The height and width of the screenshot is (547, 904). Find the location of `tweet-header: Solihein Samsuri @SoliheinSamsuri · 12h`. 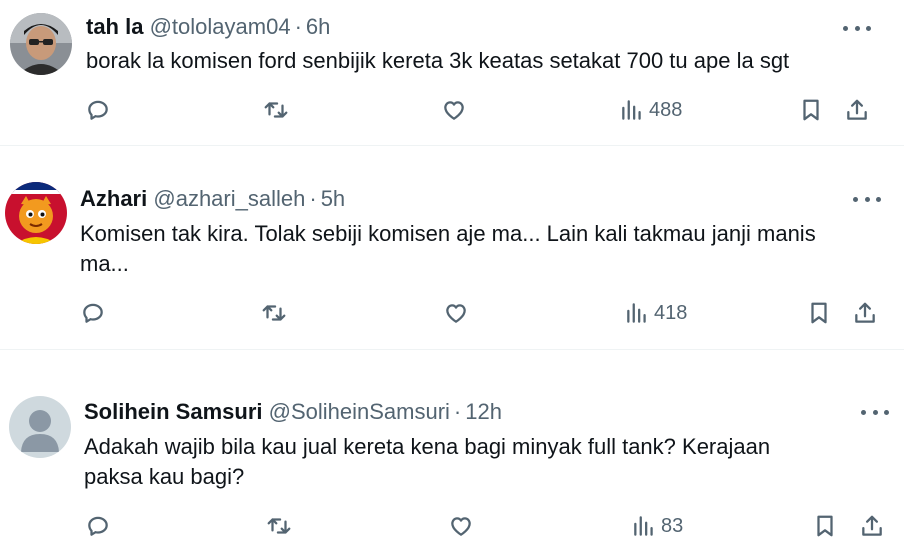

tweet-header: Solihein Samsuri @SoliheinSamsuri · 12h is located at coordinates (293, 412).